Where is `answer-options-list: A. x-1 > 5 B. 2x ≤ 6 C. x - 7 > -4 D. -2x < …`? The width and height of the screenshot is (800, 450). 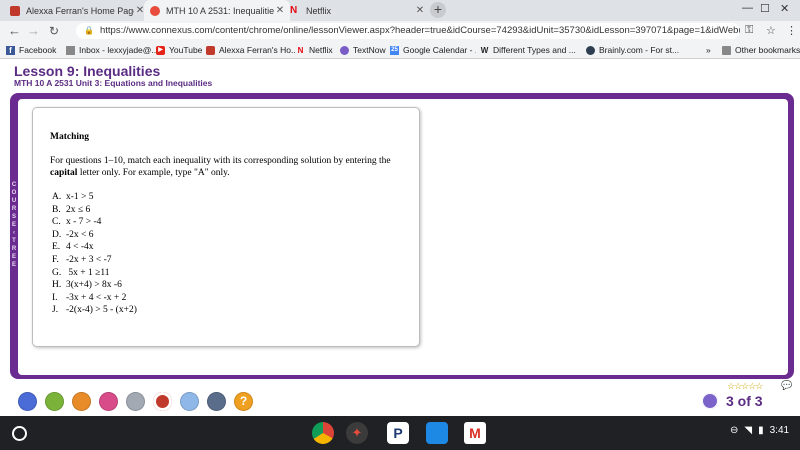 answer-options-list: A. x-1 > 5 B. 2x ≤ 6 C. x - 7 > -4 D. -2x < … is located at coordinates (94, 254).